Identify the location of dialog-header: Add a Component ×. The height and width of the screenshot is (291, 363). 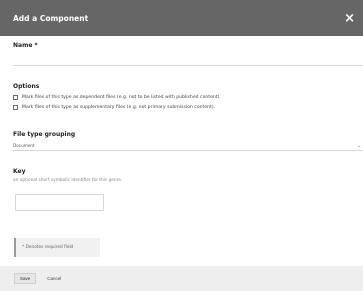
(181, 18).